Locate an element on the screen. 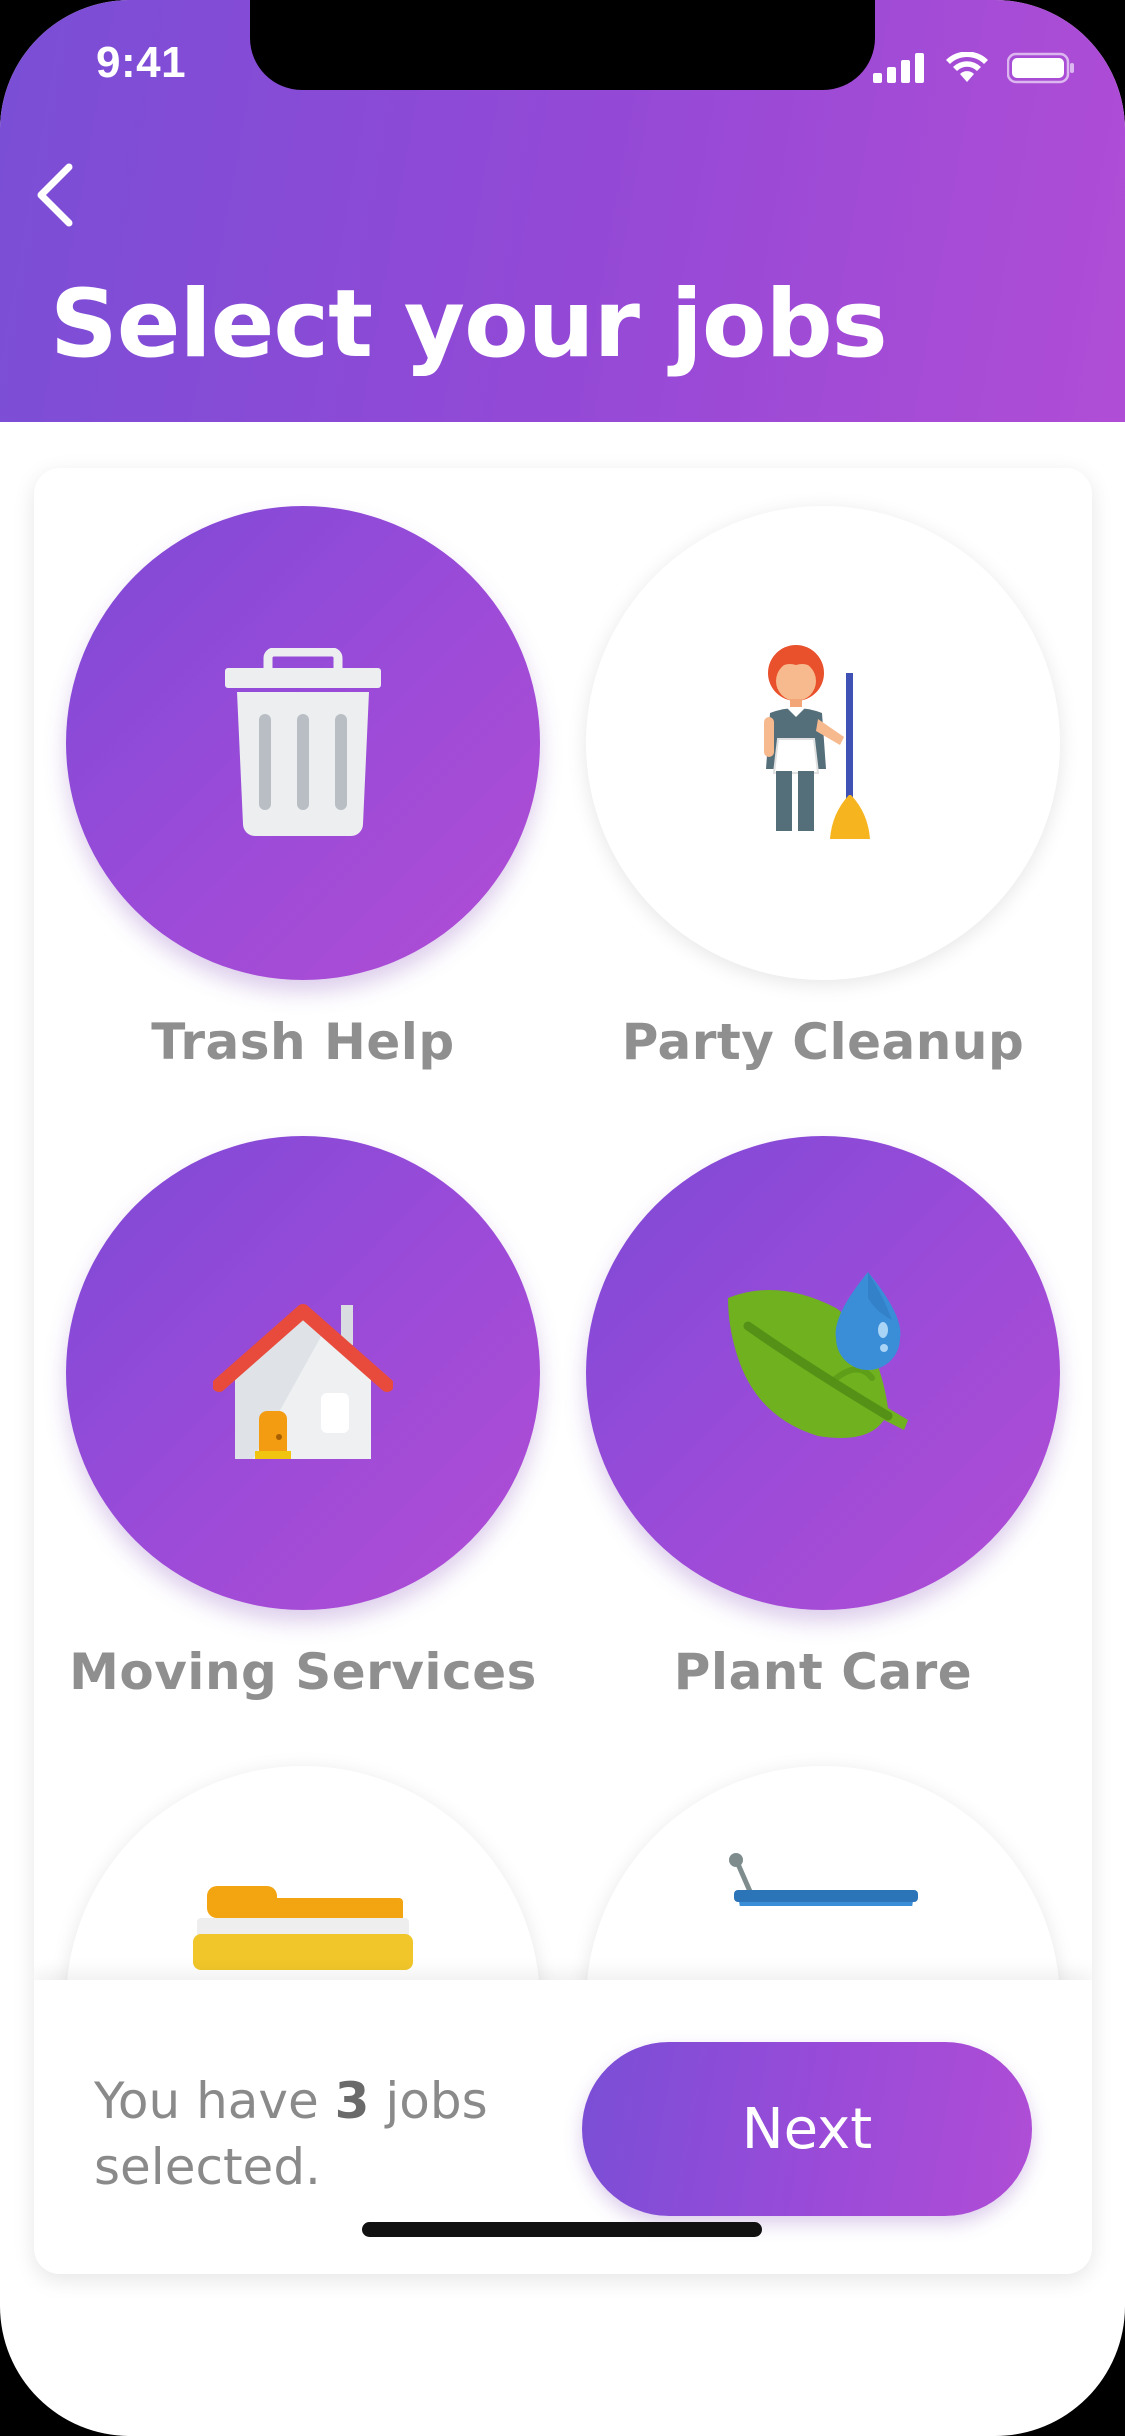 This screenshot has height=2436, width=1125. job-tile-bed is located at coordinates (294, 1854).